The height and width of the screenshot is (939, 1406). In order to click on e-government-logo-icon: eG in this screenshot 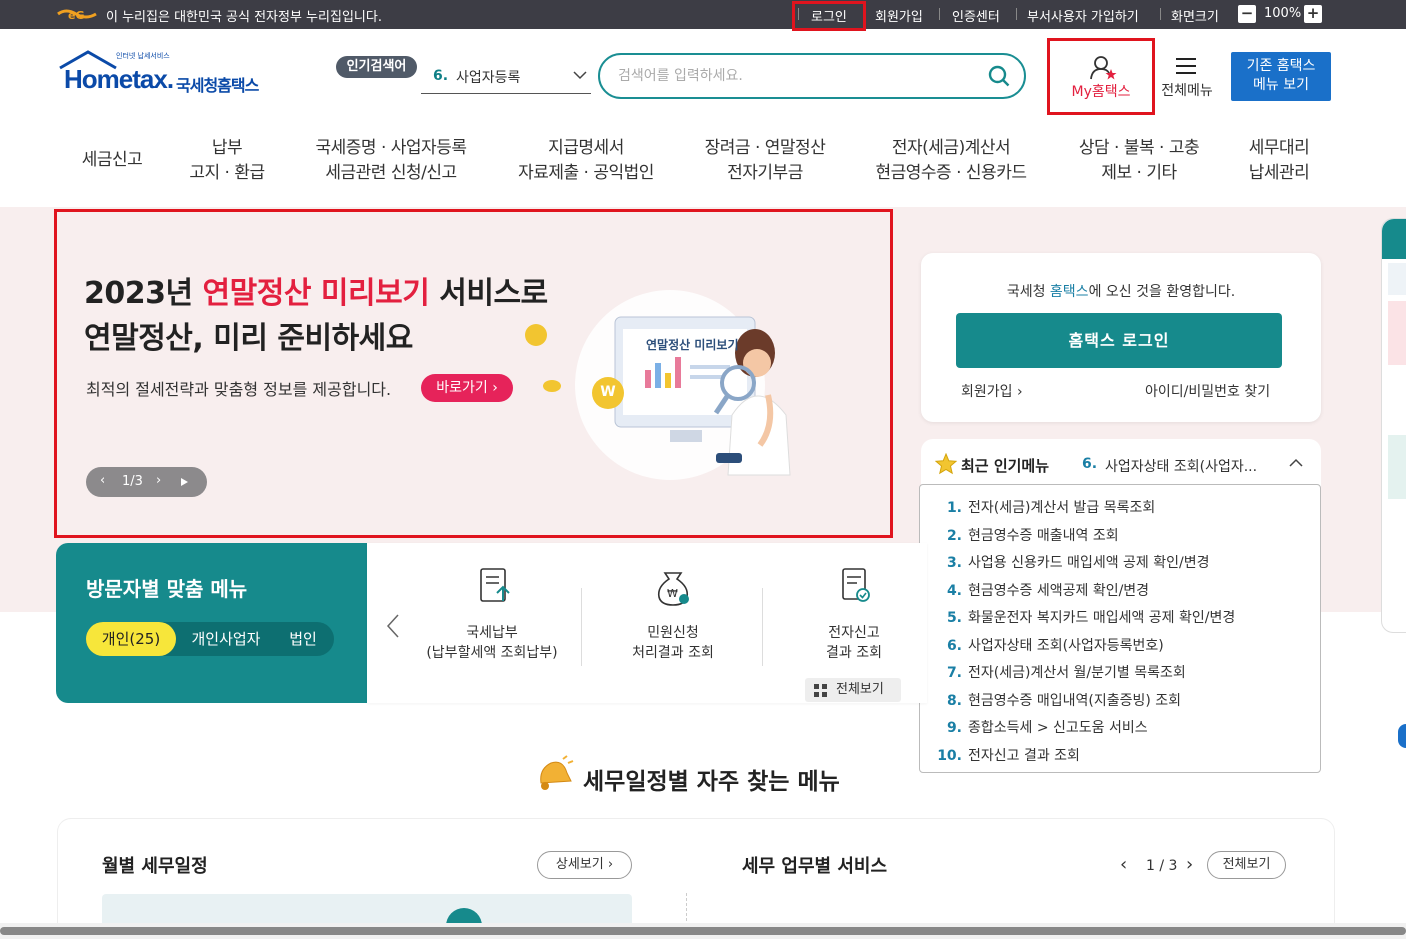, I will do `click(77, 15)`.